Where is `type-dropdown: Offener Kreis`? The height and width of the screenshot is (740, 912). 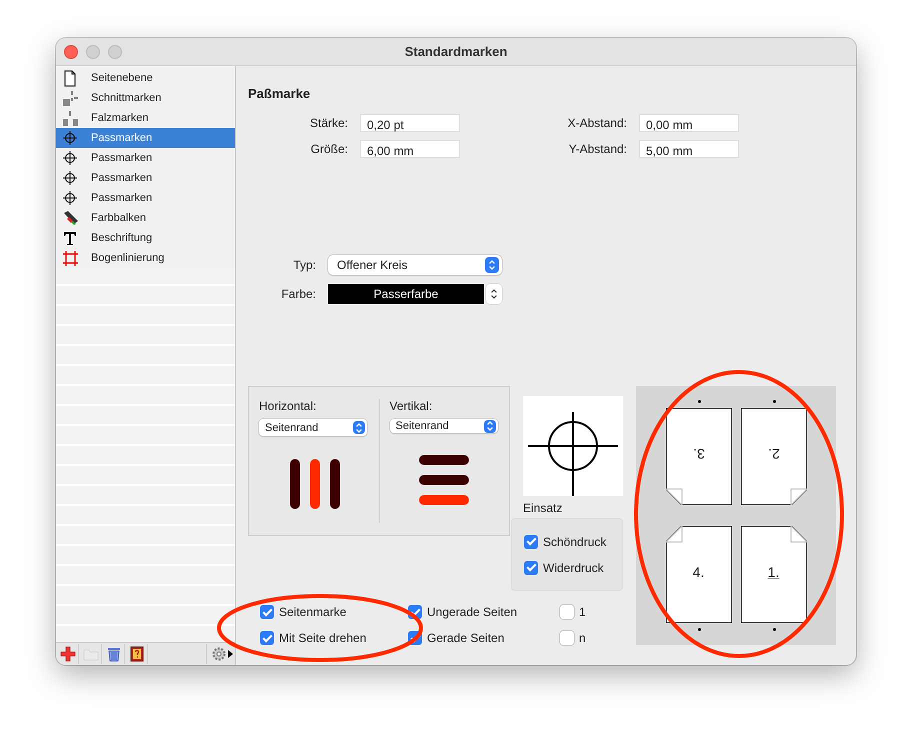
type-dropdown: Offener Kreis is located at coordinates (415, 265).